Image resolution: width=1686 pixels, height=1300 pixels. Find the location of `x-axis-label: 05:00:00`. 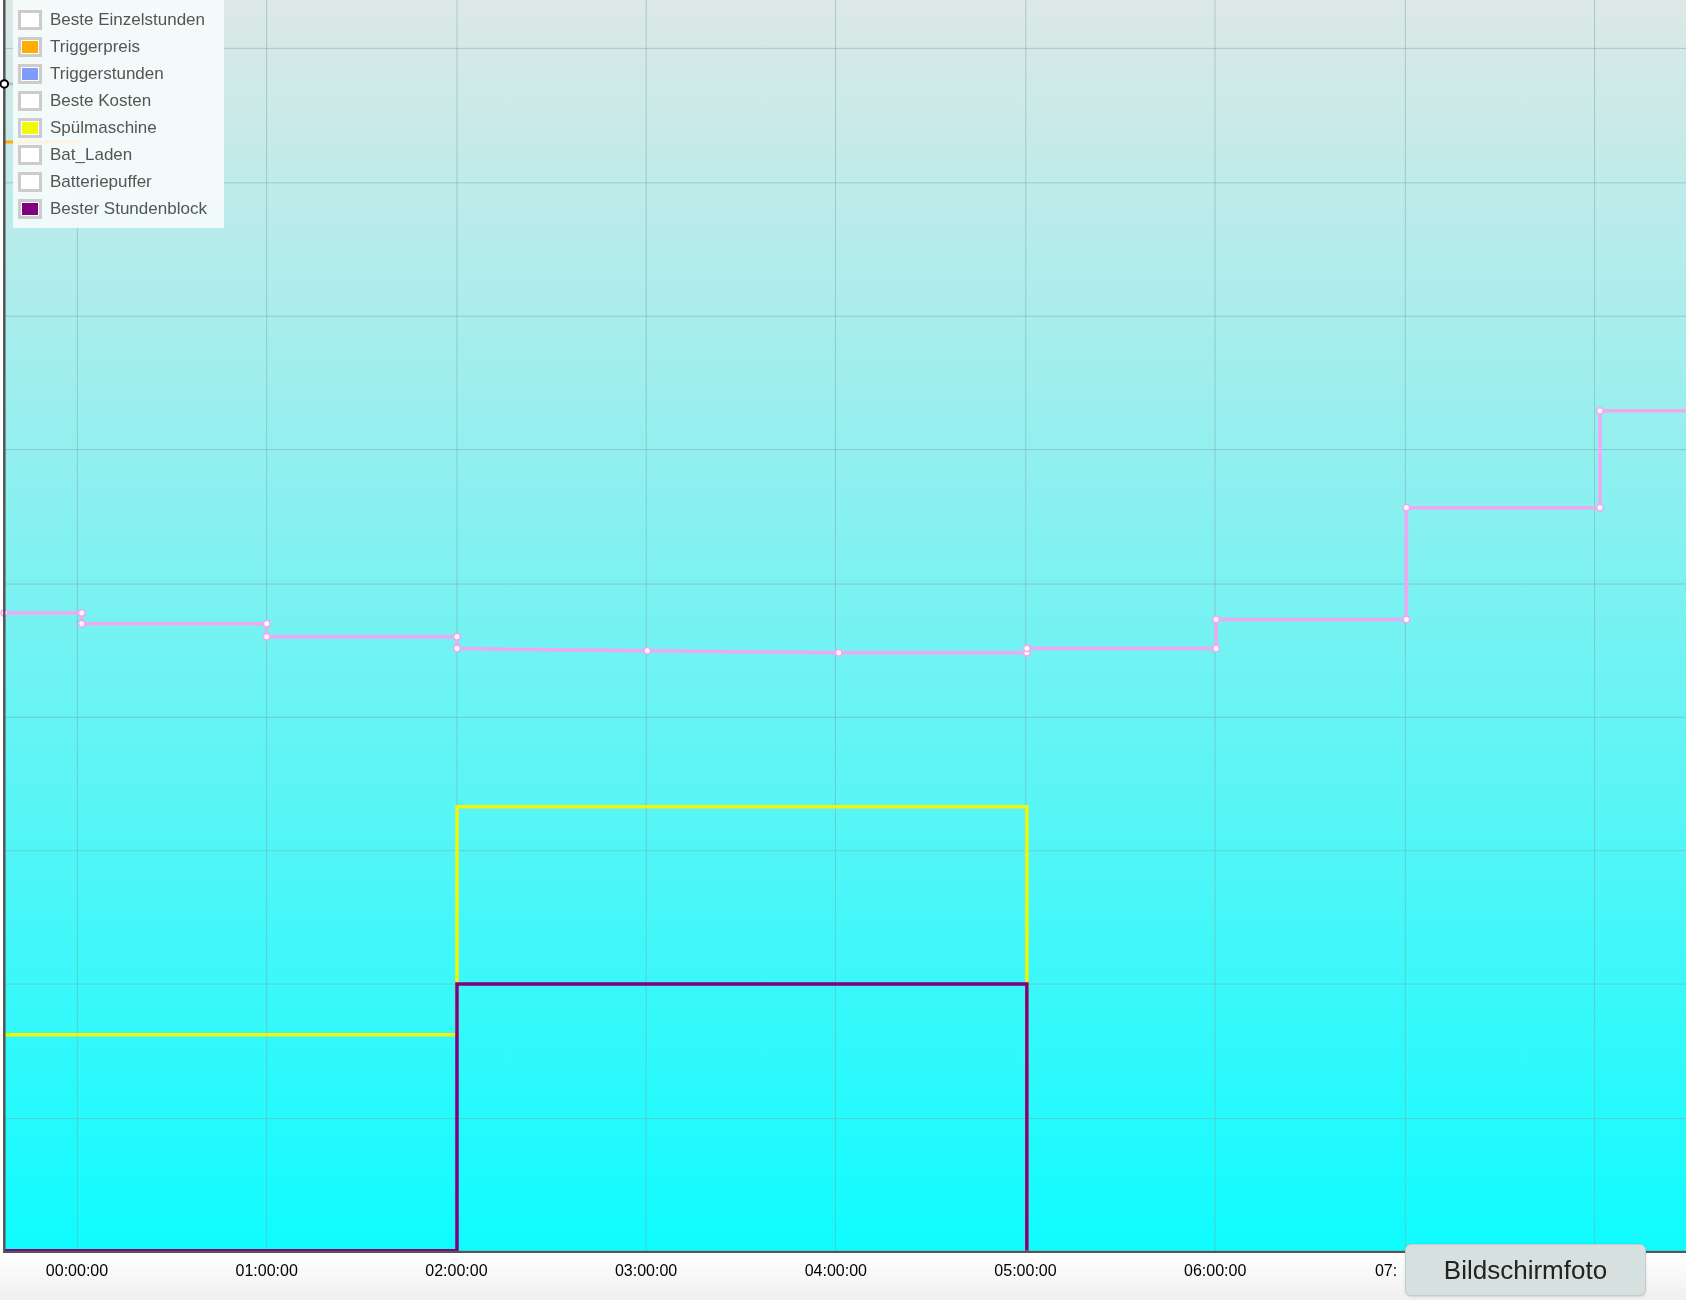

x-axis-label: 05:00:00 is located at coordinates (1025, 1271).